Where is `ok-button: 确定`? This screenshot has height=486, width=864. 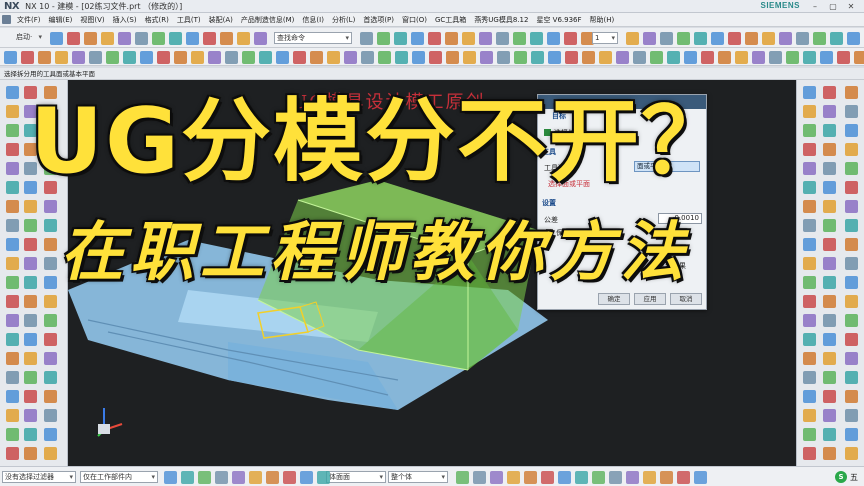
ok-button: 确定 is located at coordinates (614, 299).